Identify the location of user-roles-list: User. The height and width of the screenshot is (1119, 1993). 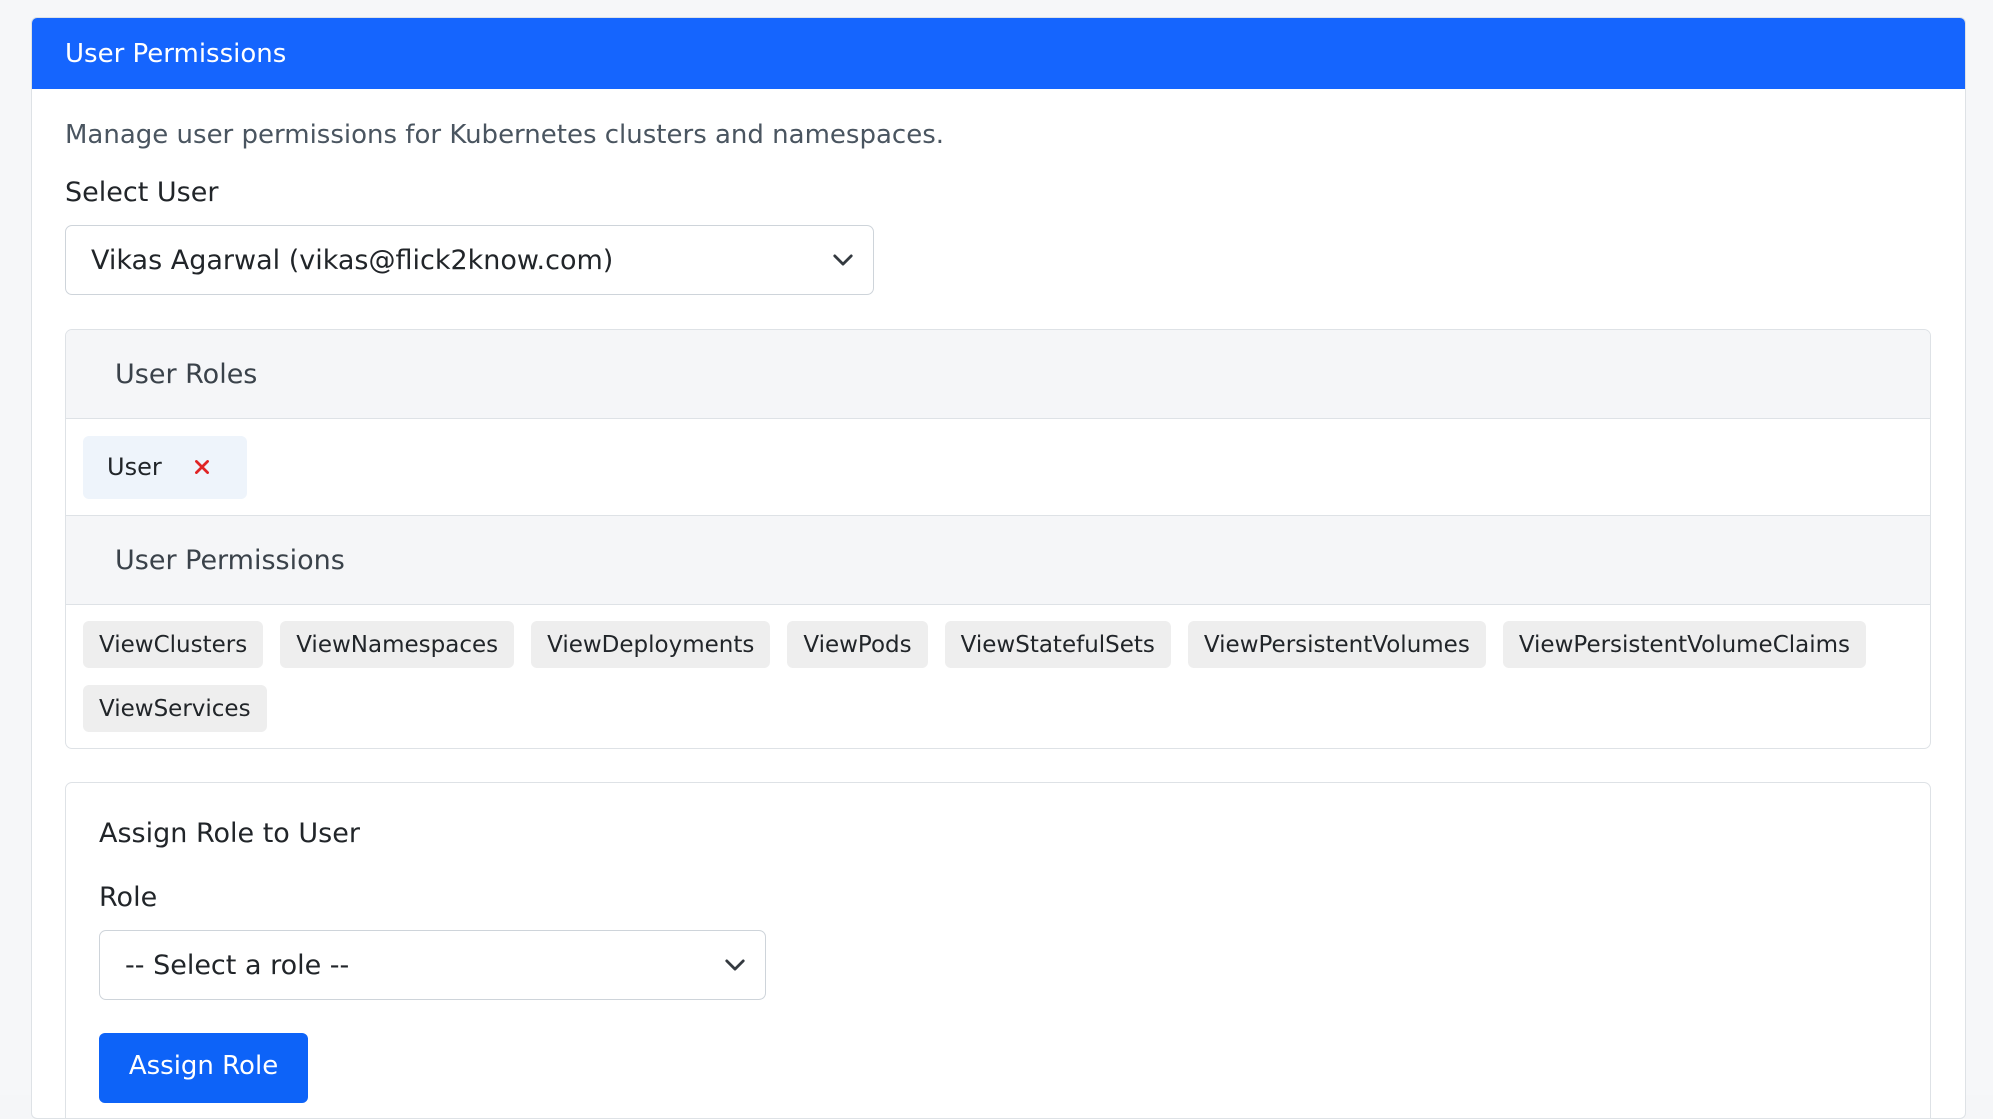
(998, 467).